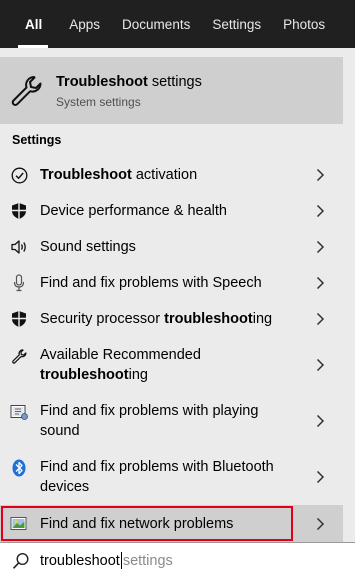  Describe the element at coordinates (151, 283) in the screenshot. I see `result-label: Find and fix problems with Speech` at that location.